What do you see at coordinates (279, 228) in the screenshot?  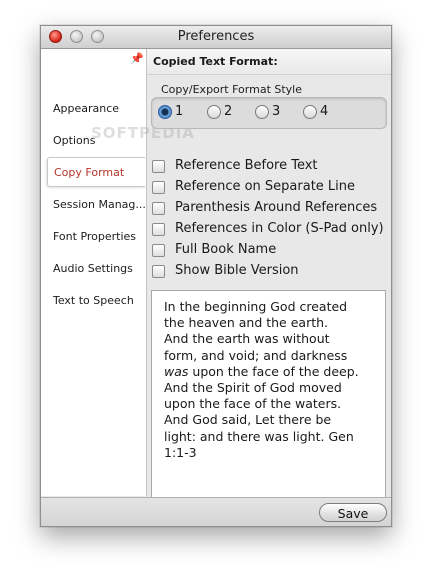 I see `checkbox-label: References in Color (S-Pad only)` at bounding box center [279, 228].